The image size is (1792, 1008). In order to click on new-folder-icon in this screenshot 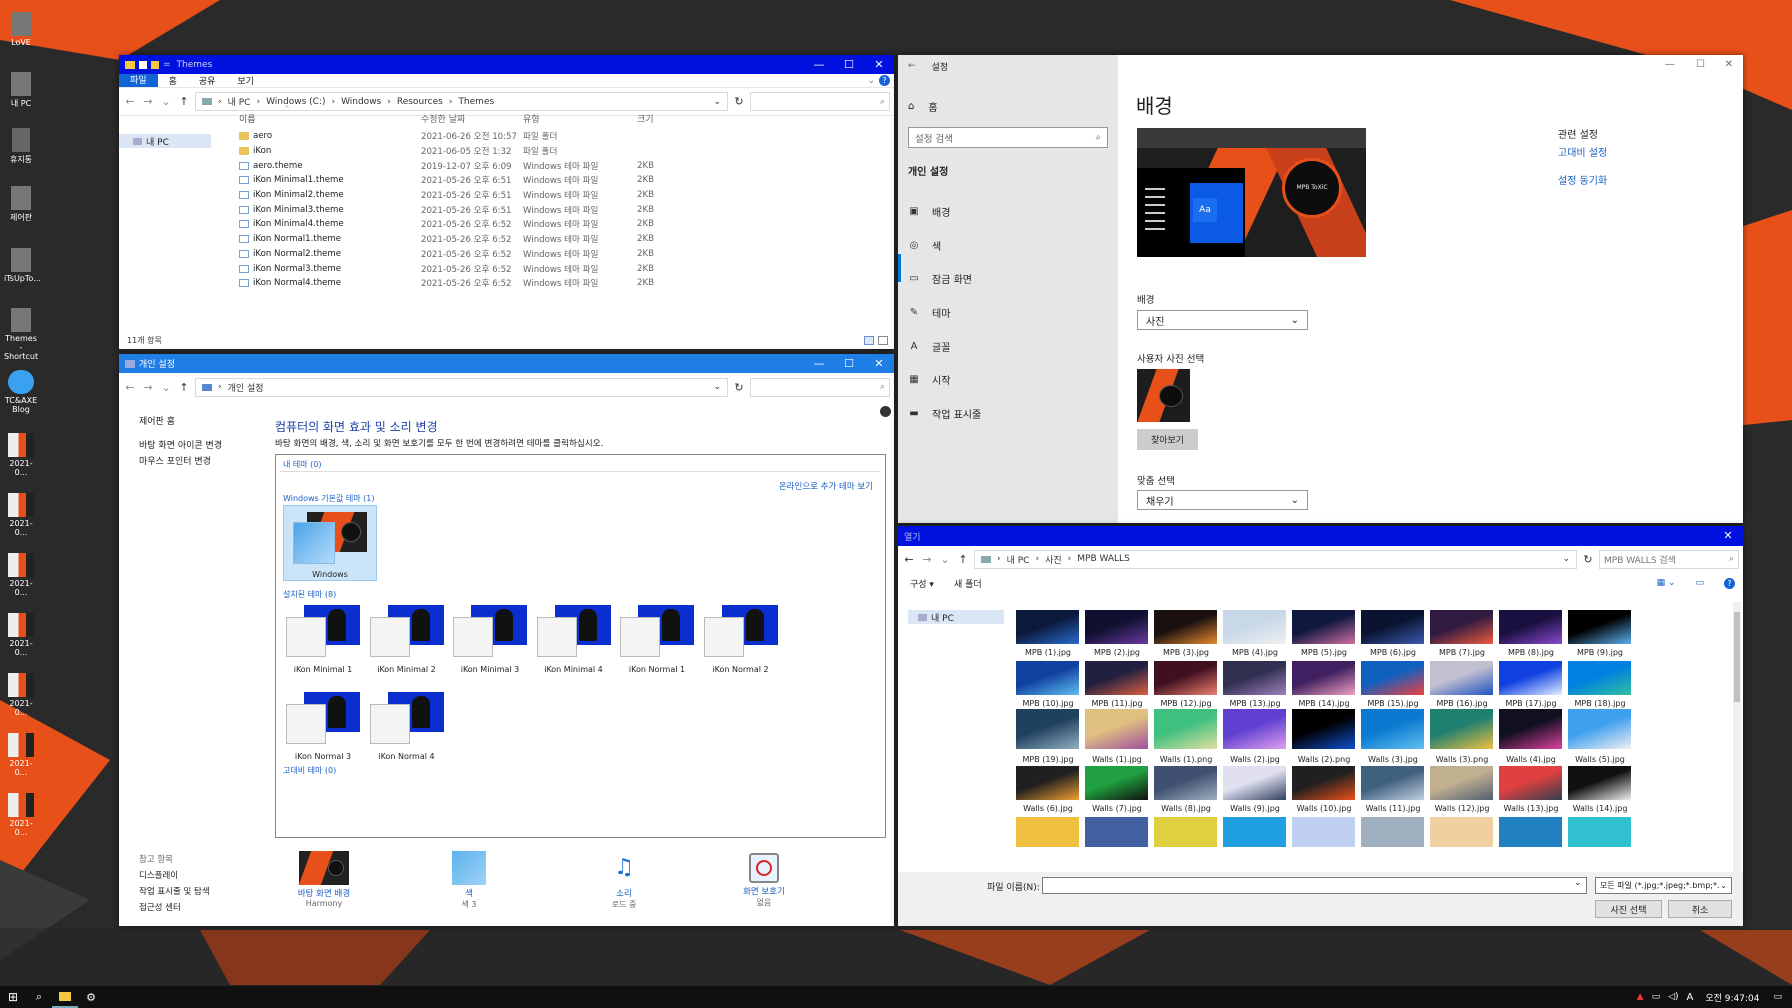, I will do `click(155, 64)`.